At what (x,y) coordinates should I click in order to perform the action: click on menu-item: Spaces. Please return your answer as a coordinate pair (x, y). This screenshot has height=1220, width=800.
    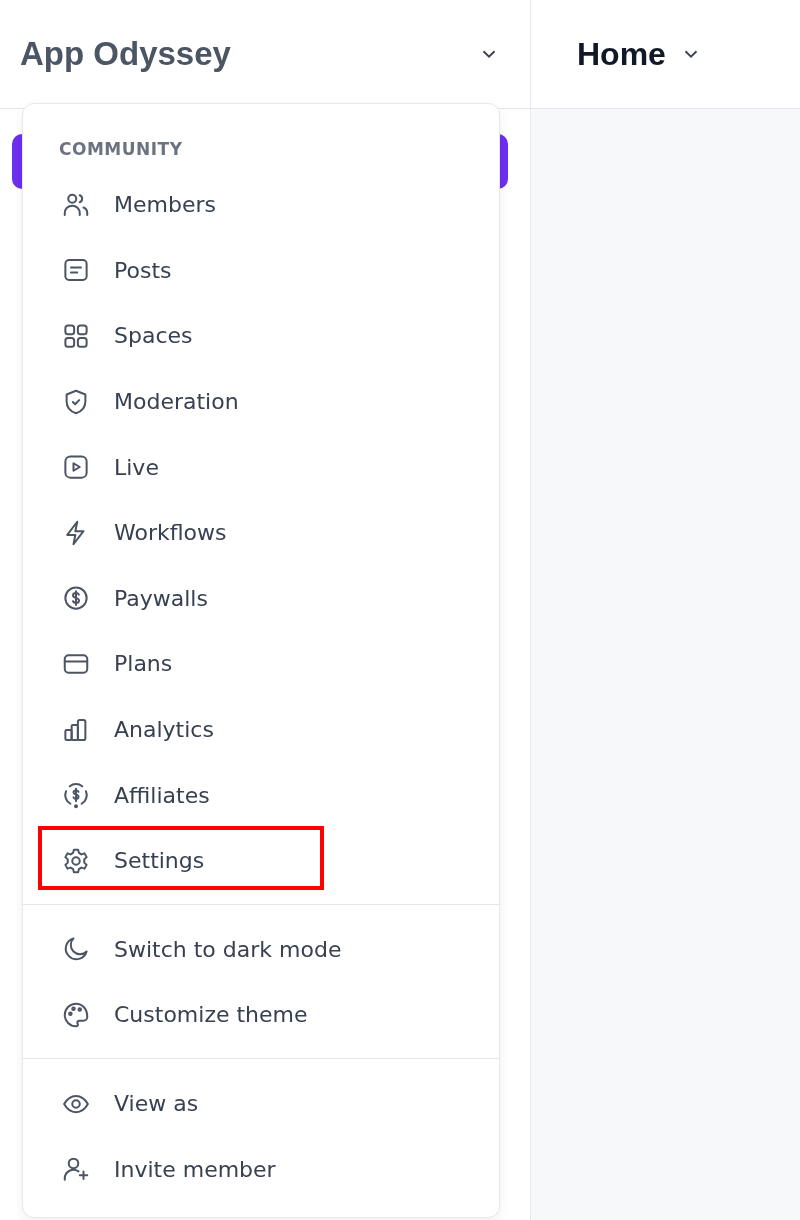
    Looking at the image, I should click on (261, 336).